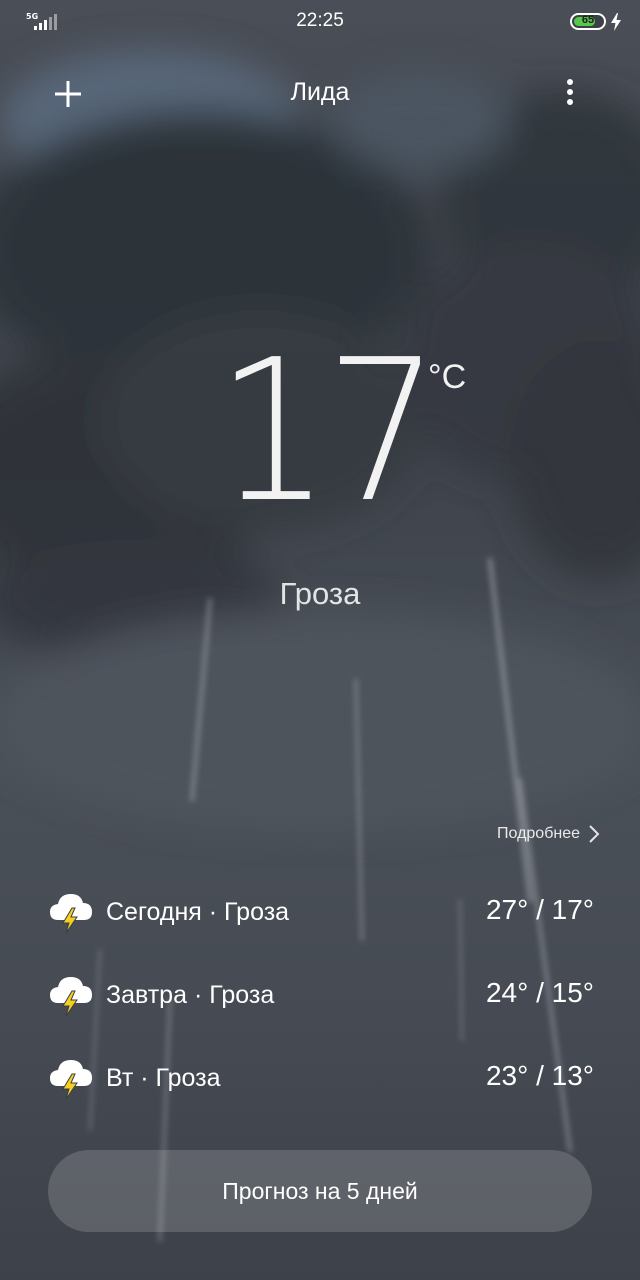 The height and width of the screenshot is (1280, 640). I want to click on battery-icon: 65, so click(588, 21).